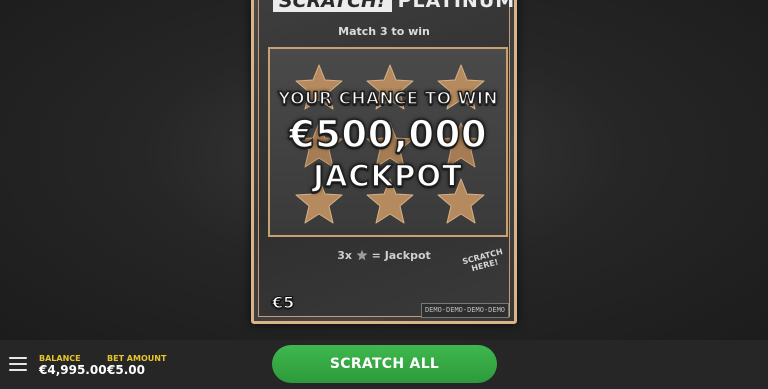  I want to click on bet-amount-display: BET AMOUNT €5.00, so click(136, 365).